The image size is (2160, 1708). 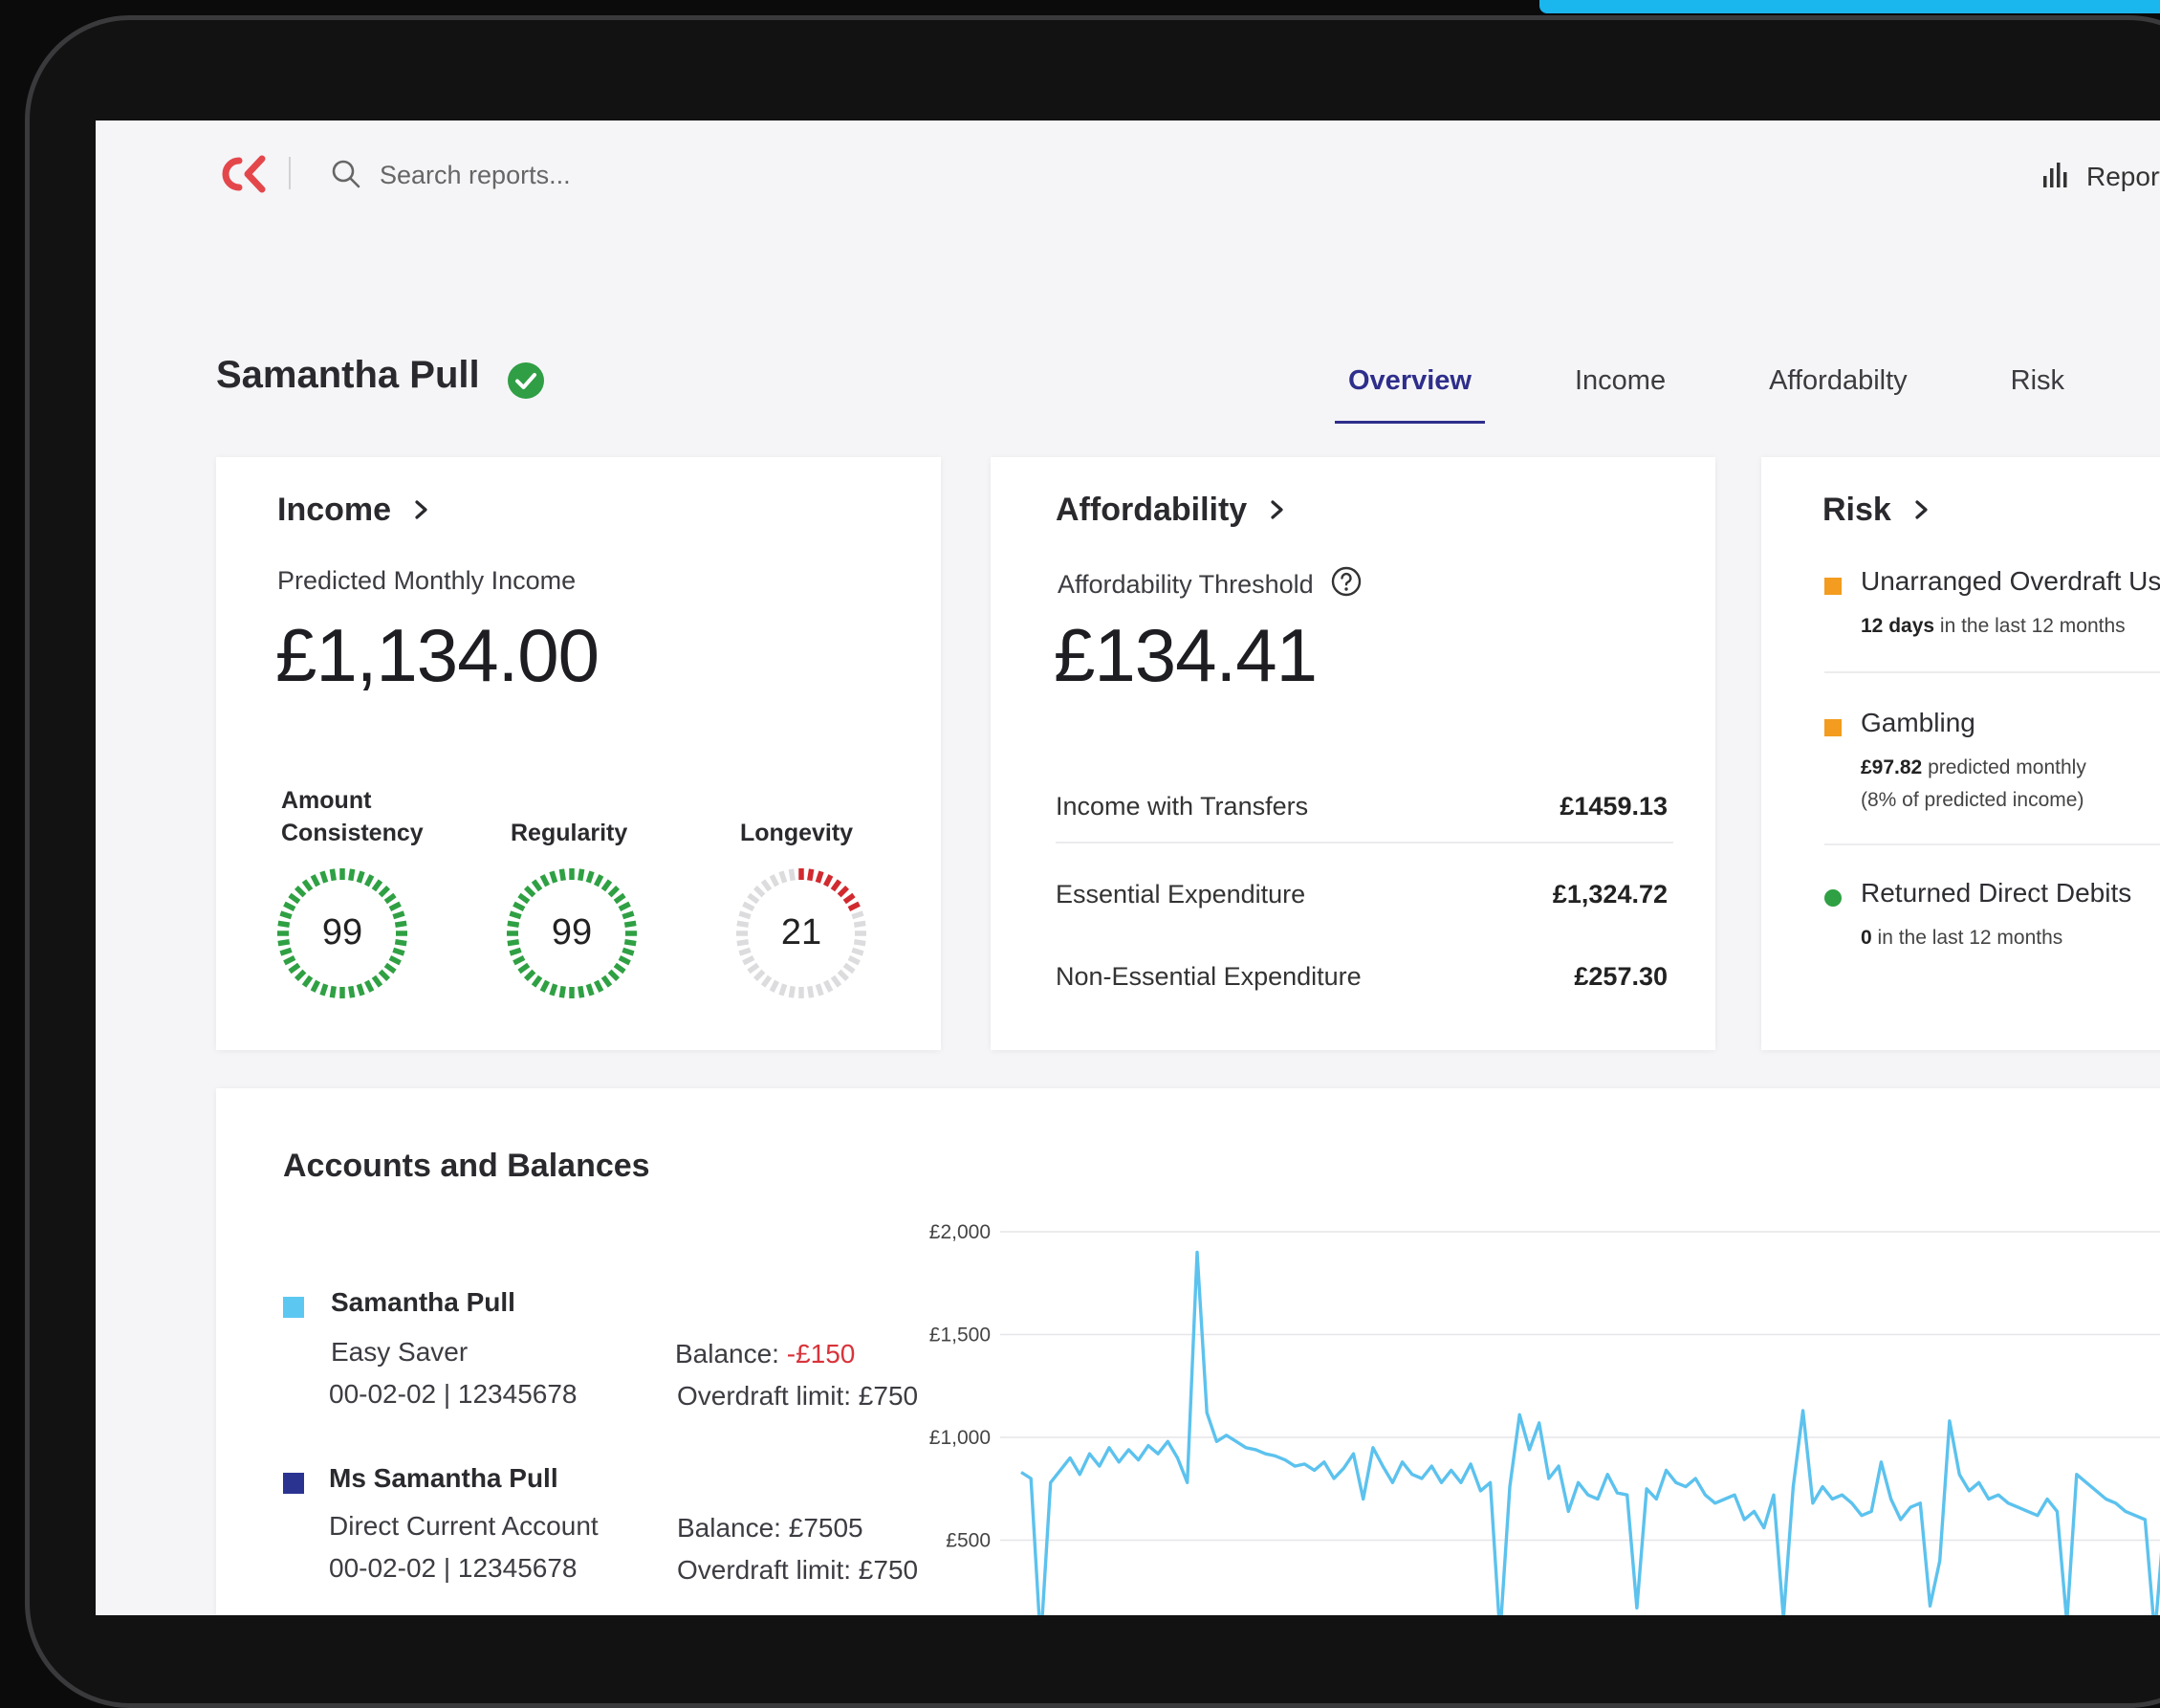 I want to click on tab-affordability: Affordabilty, so click(x=1838, y=381).